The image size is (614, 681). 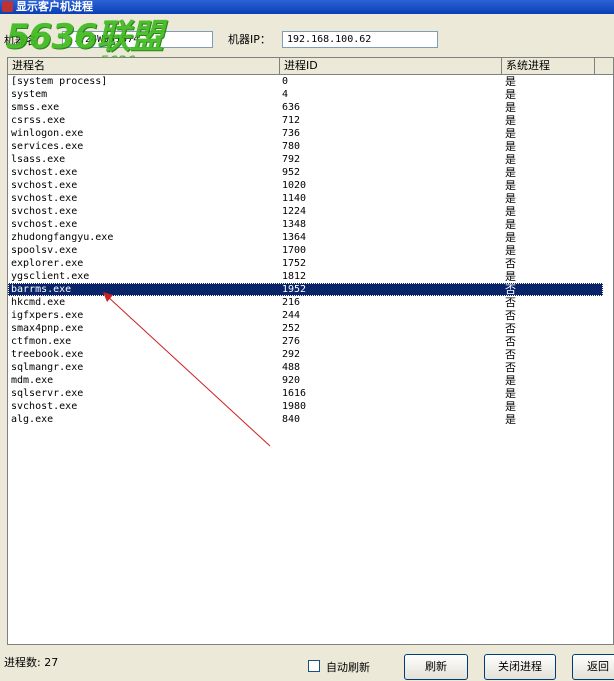 I want to click on column-header-filler, so click(x=604, y=66).